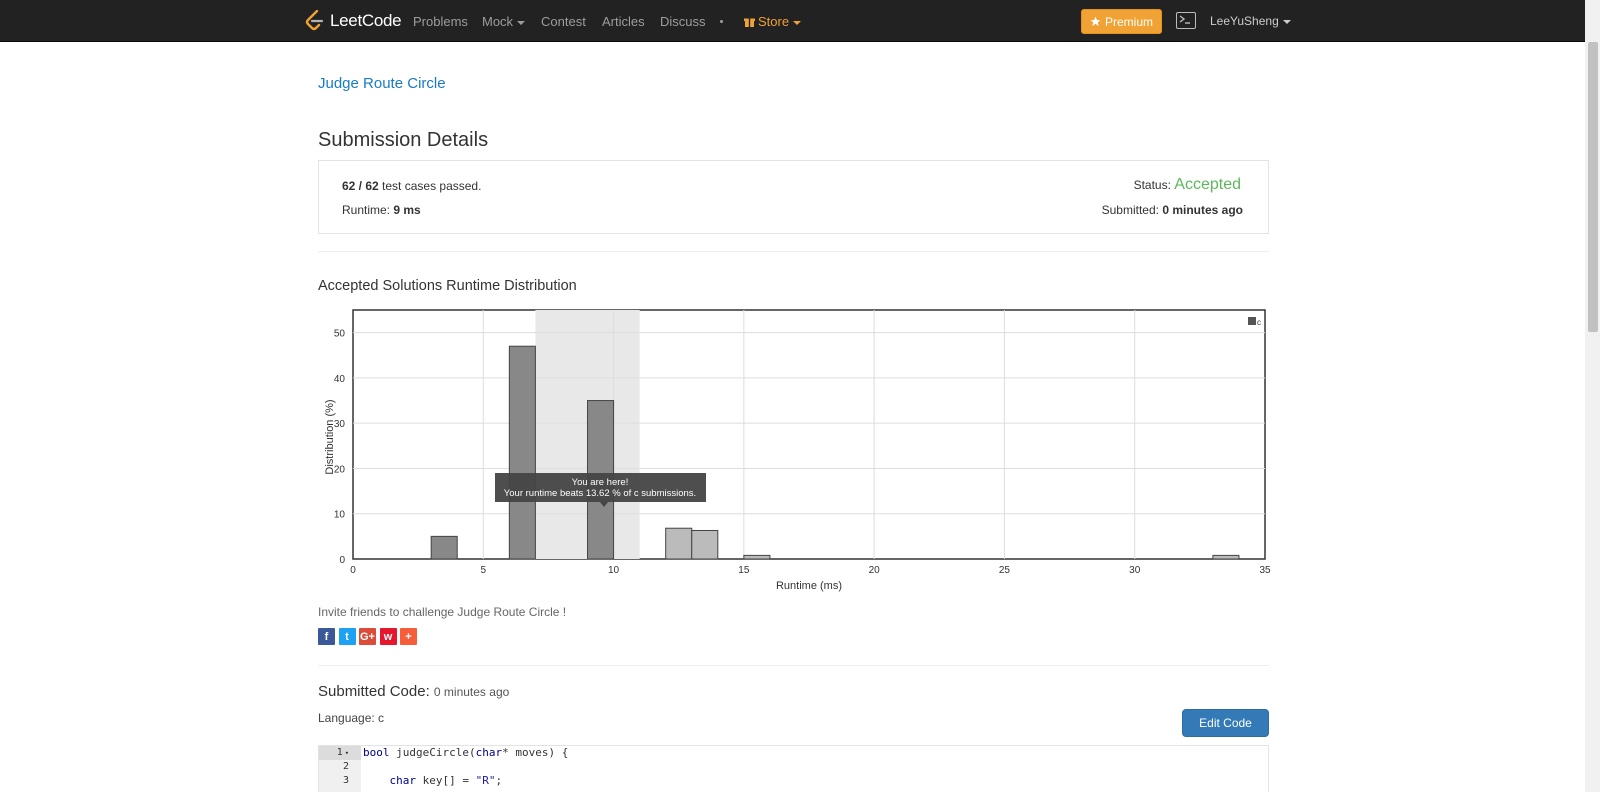 The width and height of the screenshot is (1600, 792). I want to click on submitted-code-heading: Submitted Code: 0 minutes ago, so click(413, 691).